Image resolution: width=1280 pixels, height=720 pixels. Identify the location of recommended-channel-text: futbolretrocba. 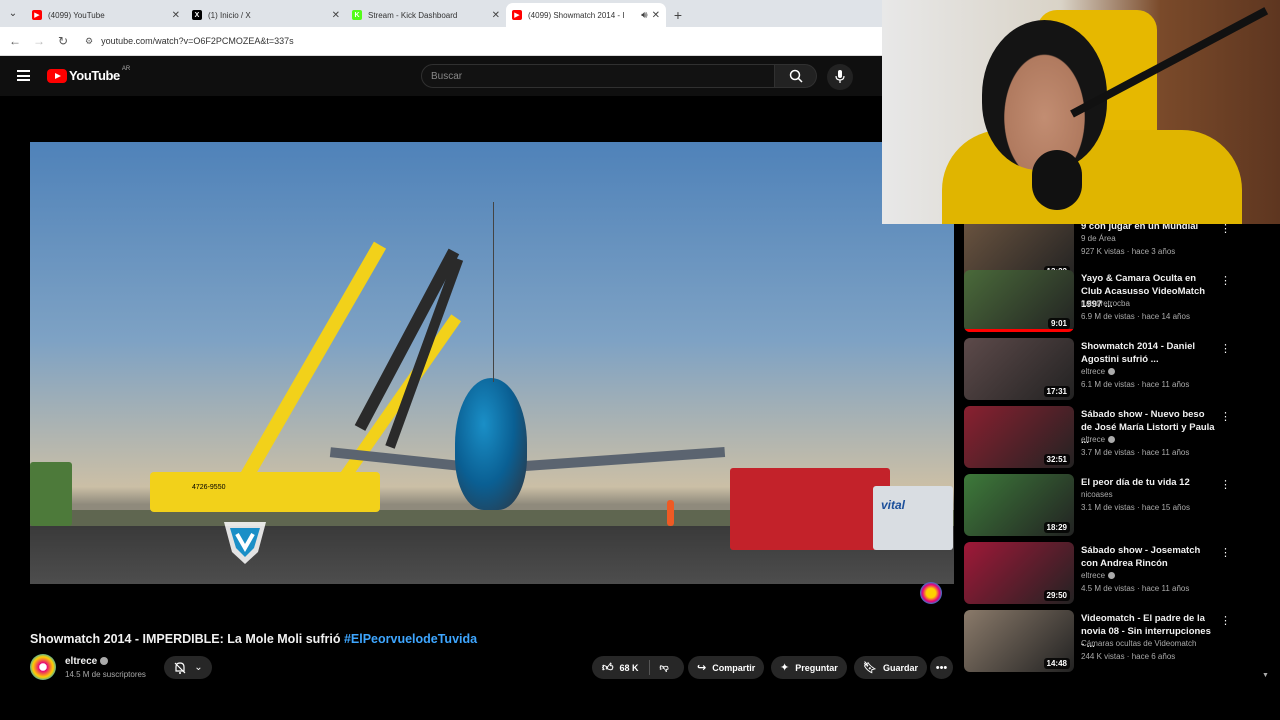
(1105, 303).